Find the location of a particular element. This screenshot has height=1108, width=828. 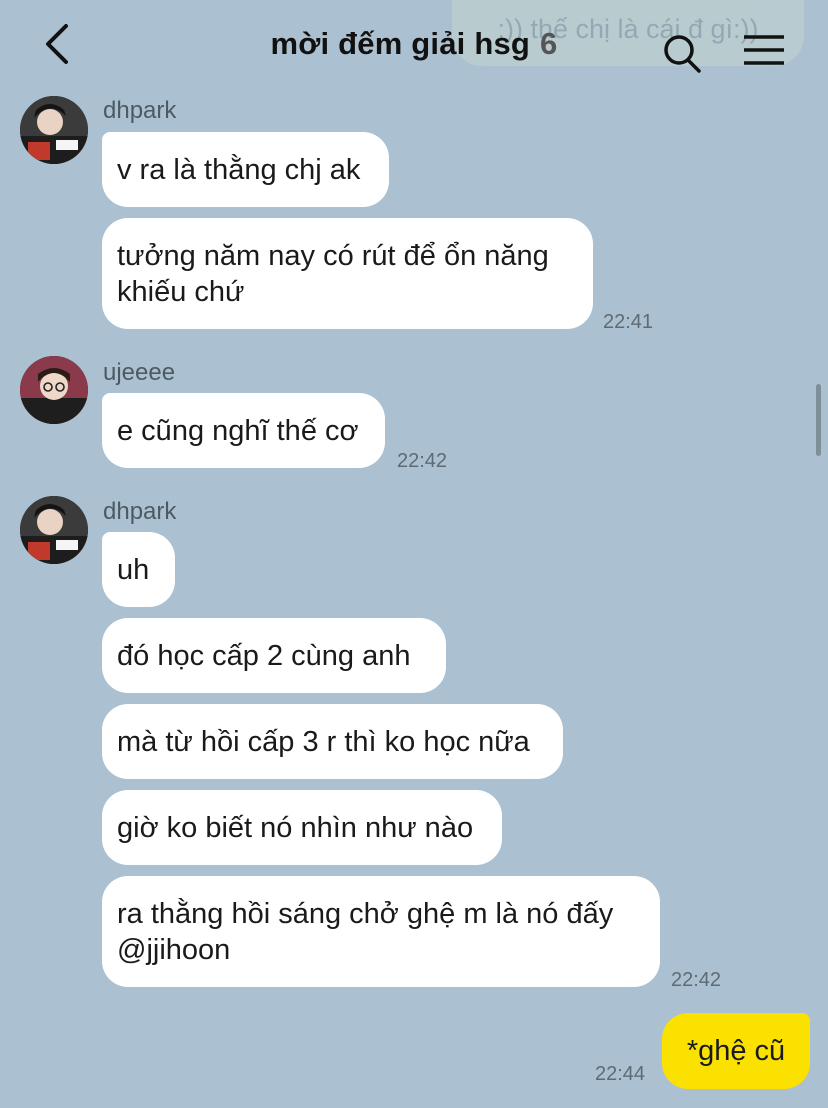

sender-name: ujeeee is located at coordinates (139, 372).